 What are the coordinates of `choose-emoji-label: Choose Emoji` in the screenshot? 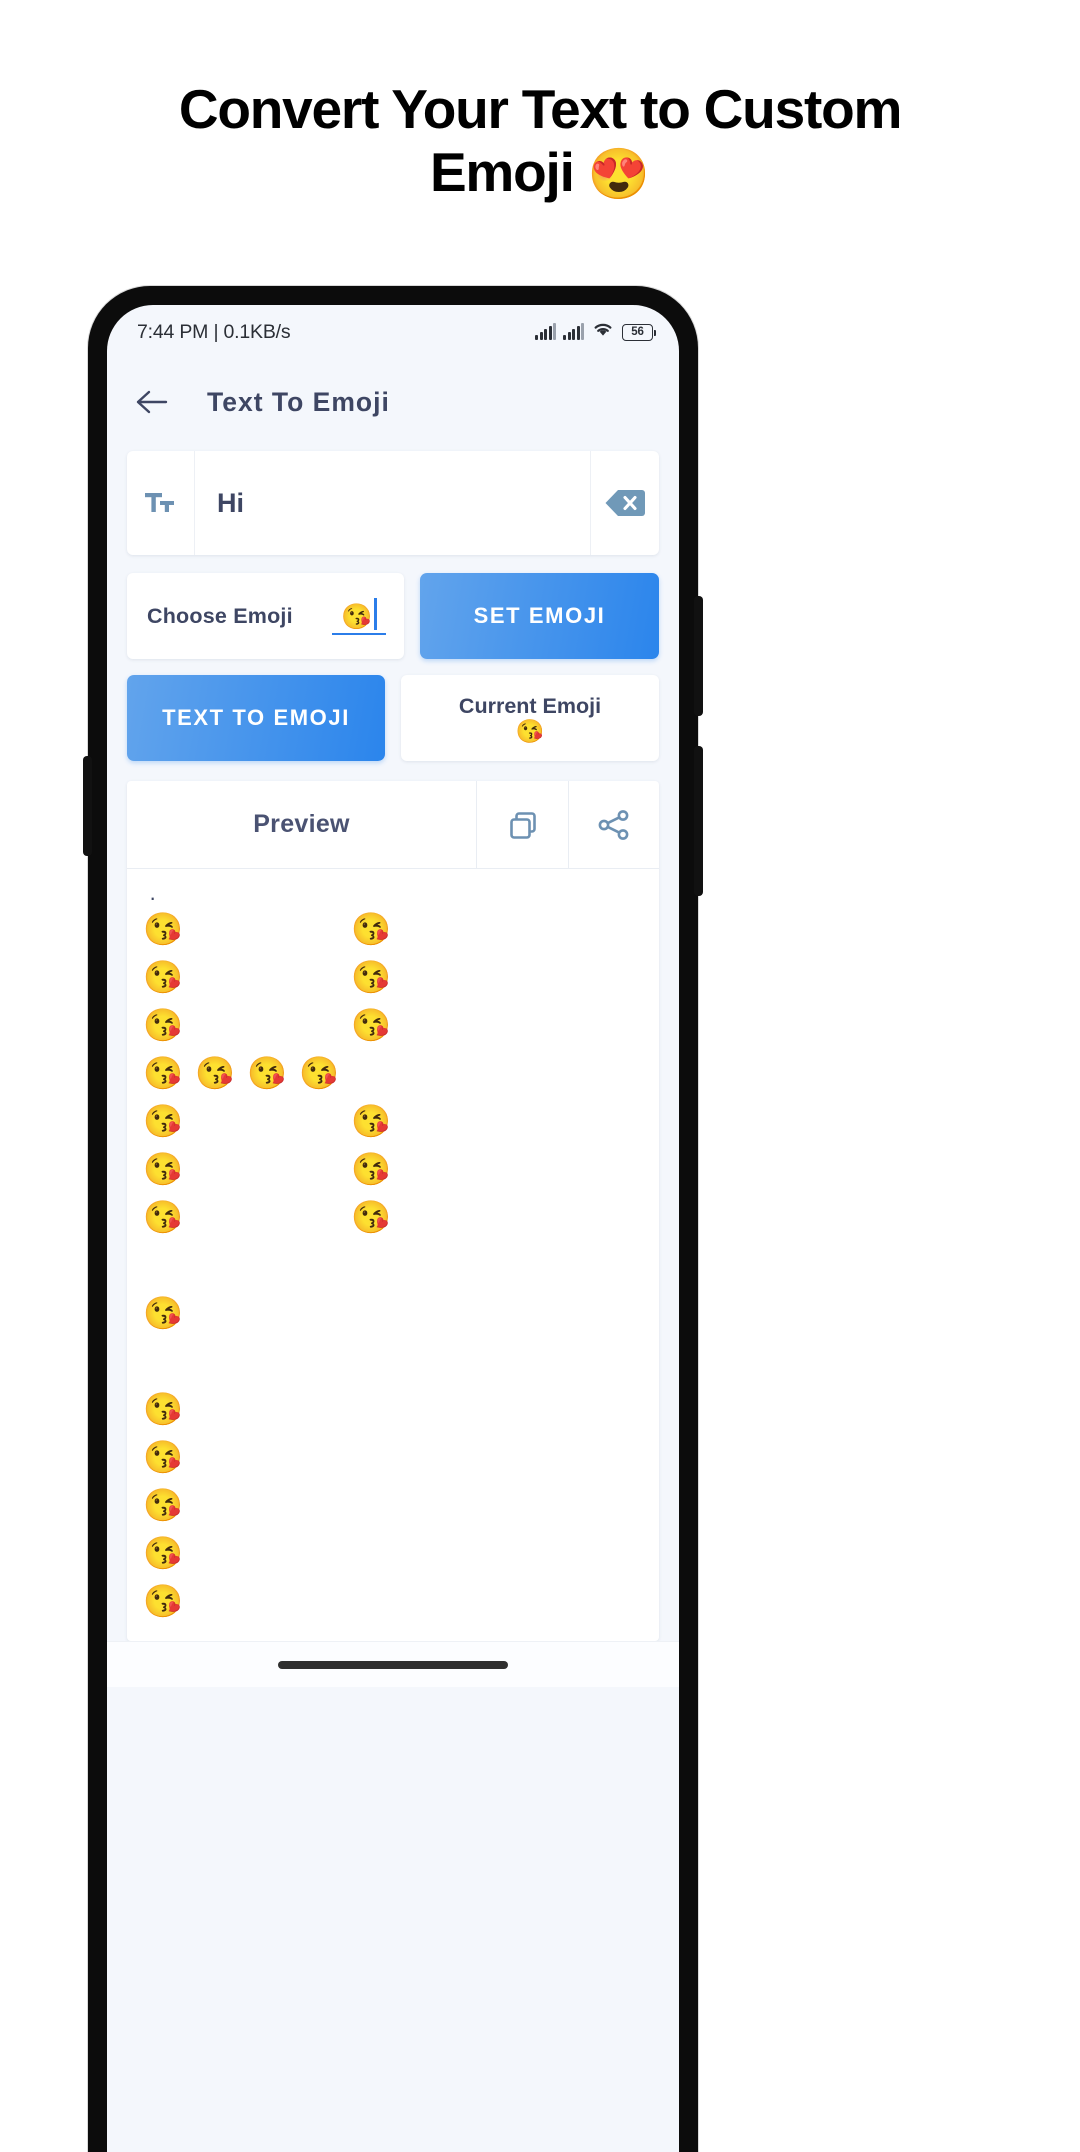 It's located at (220, 615).